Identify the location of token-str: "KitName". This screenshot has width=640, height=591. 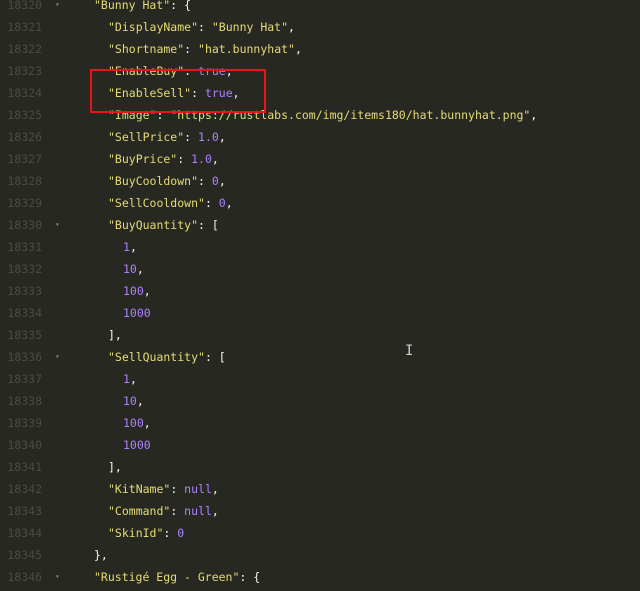
(139, 489).